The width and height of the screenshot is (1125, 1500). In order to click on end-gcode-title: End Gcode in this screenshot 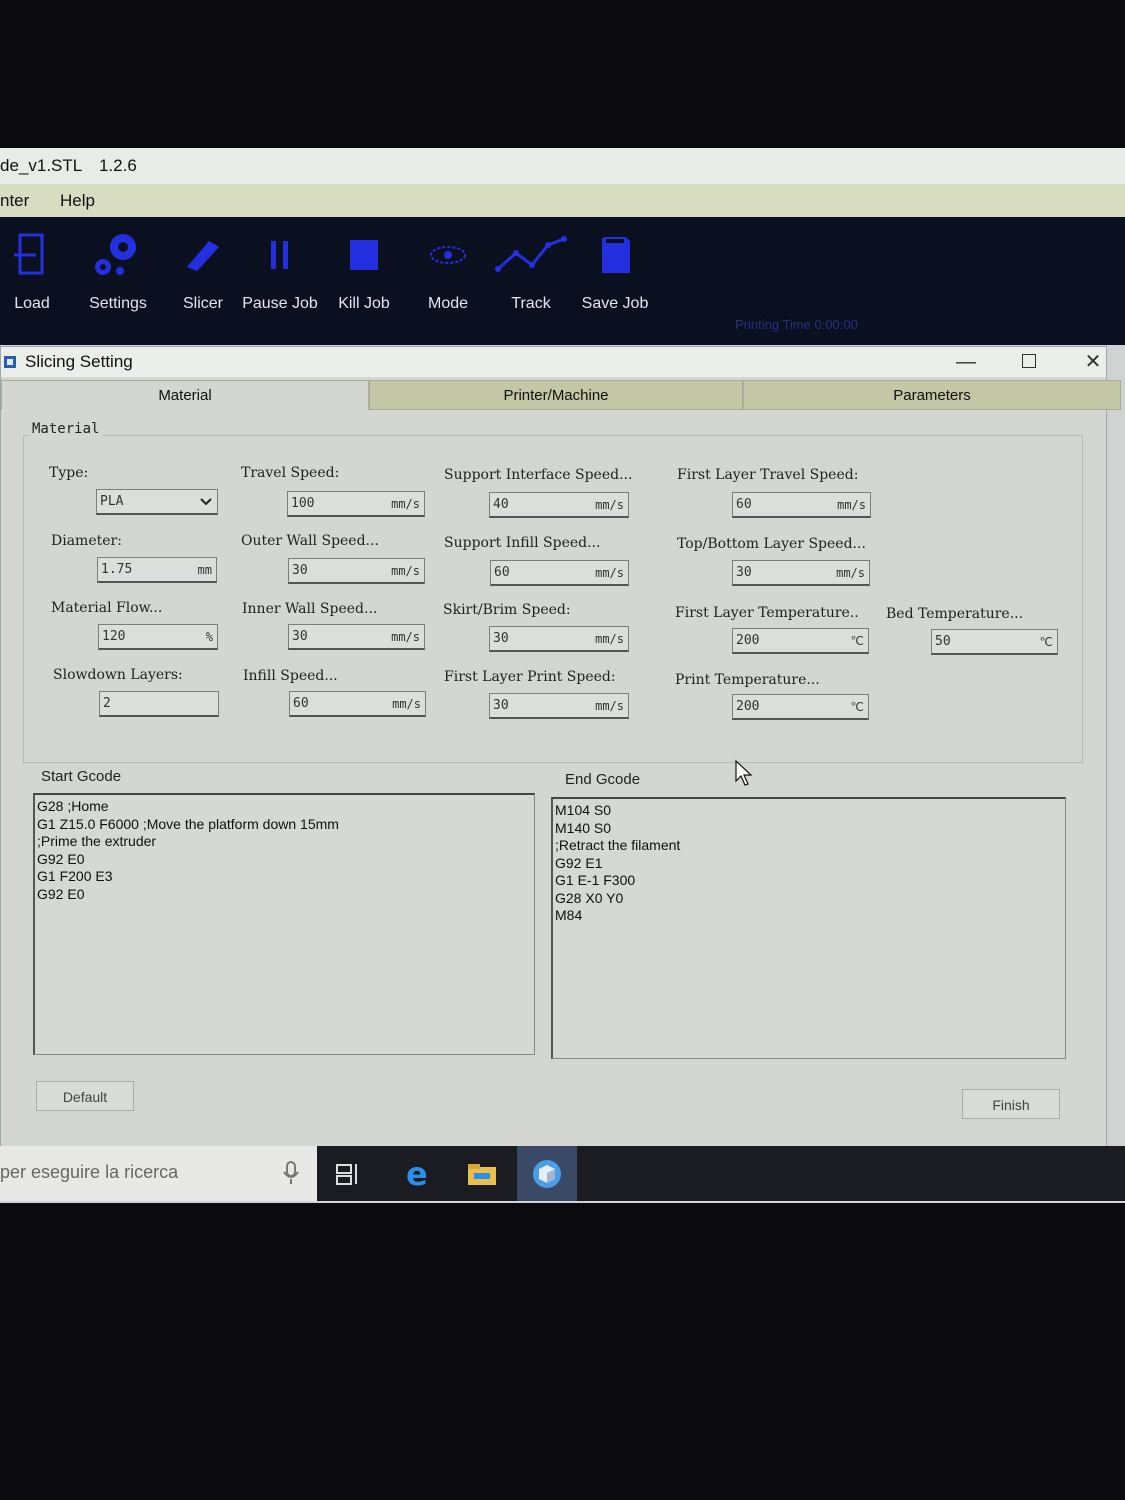, I will do `click(603, 779)`.